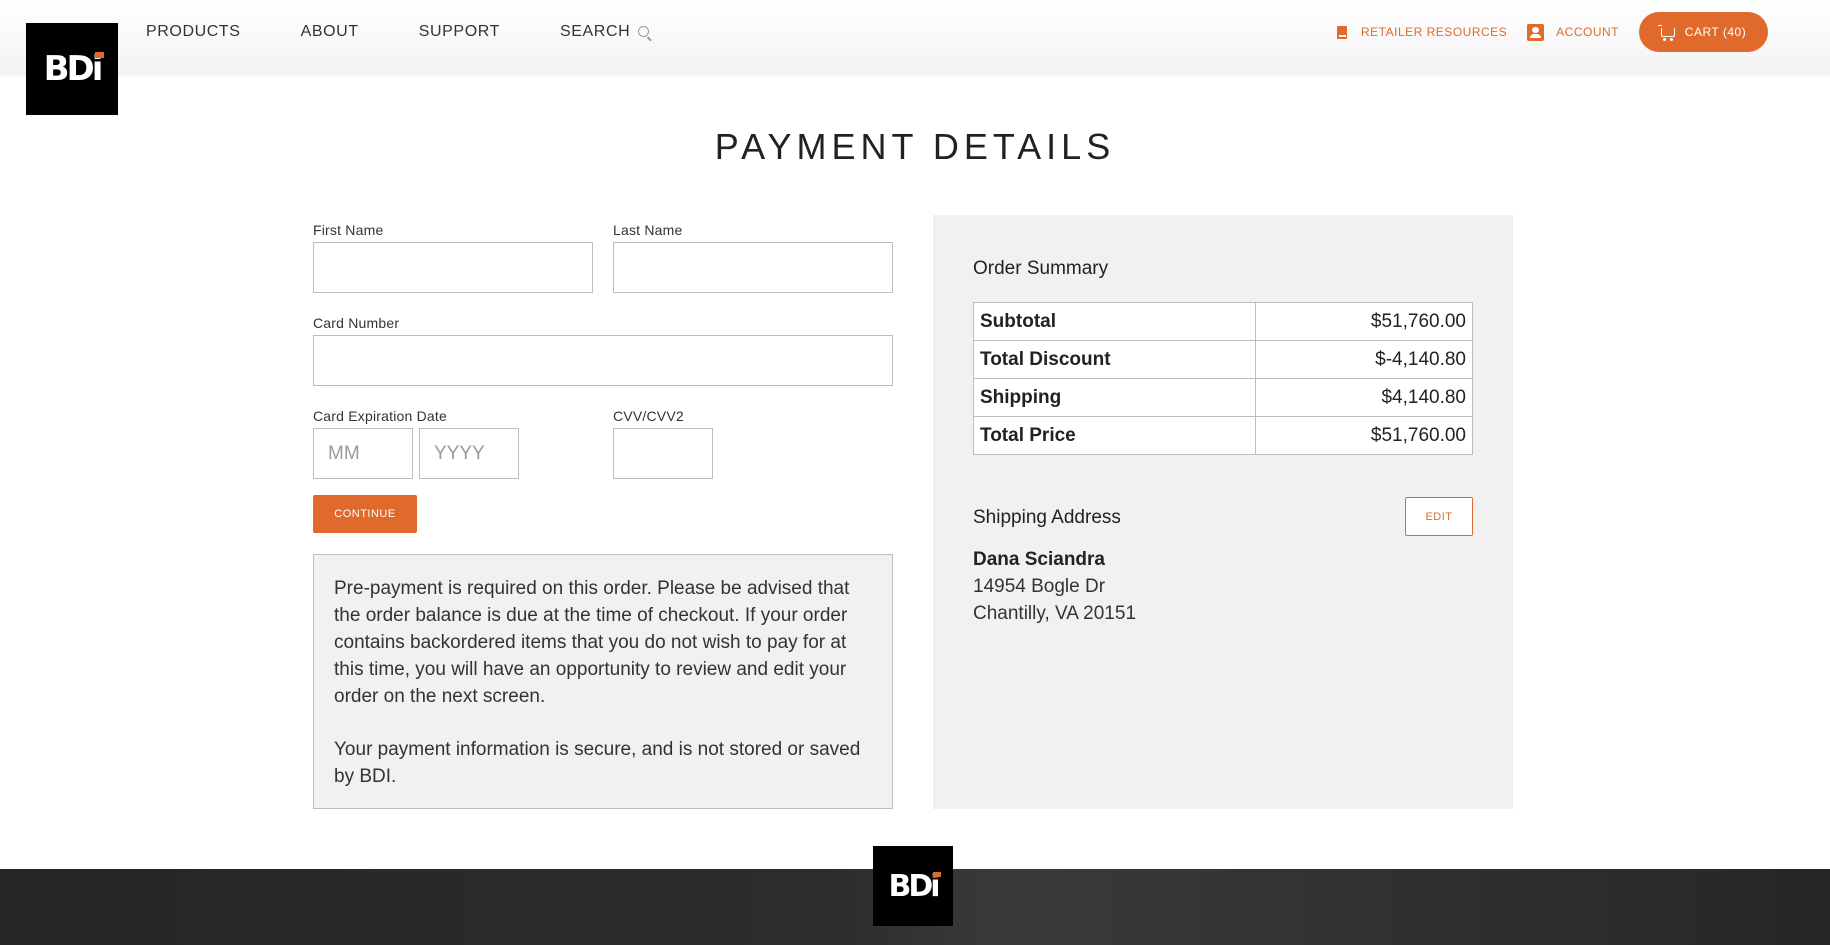  I want to click on shipping-label: Shipping, so click(1114, 397).